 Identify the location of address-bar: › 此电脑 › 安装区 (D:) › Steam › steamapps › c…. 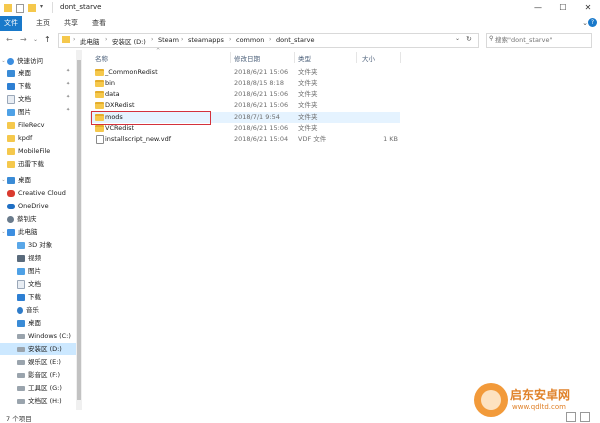
(268, 40).